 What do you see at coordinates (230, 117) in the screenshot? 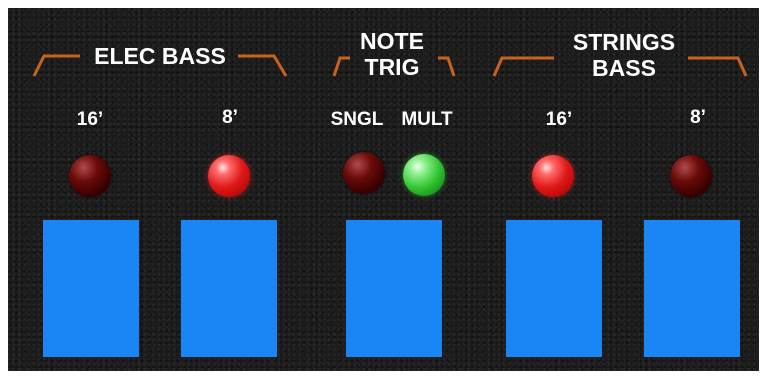
I see `elec-bass-8-label: 8’` at bounding box center [230, 117].